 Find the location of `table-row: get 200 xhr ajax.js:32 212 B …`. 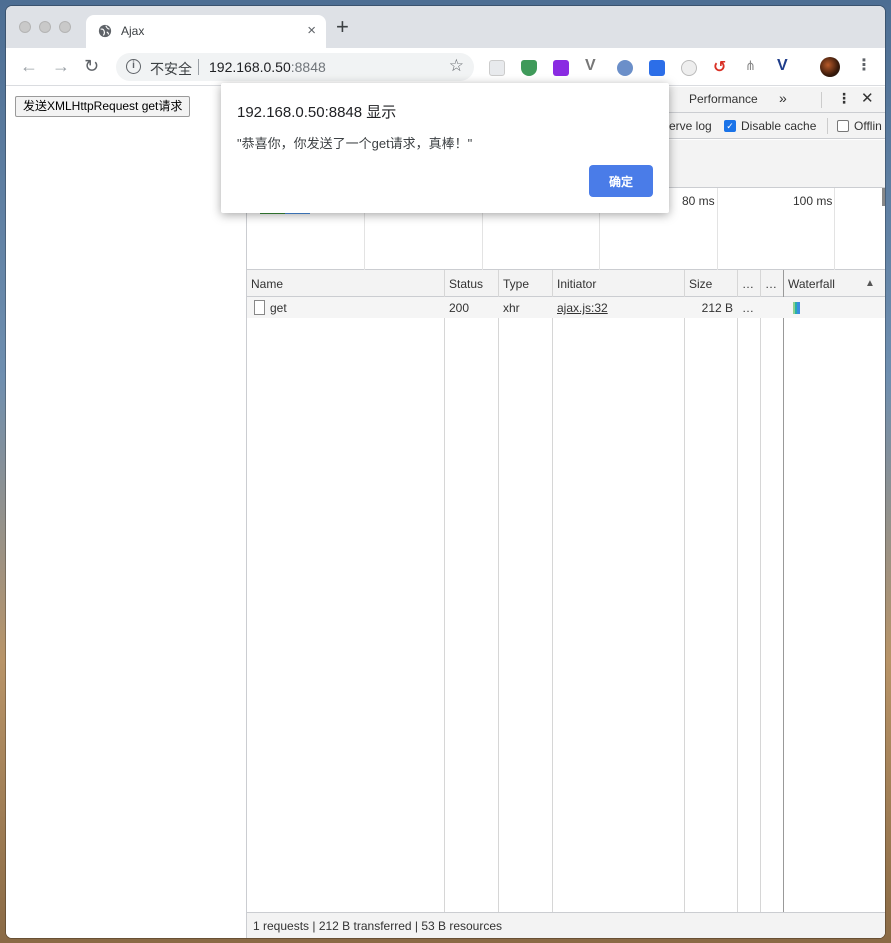

table-row: get 200 xhr ajax.js:32 212 B … is located at coordinates (566, 307).